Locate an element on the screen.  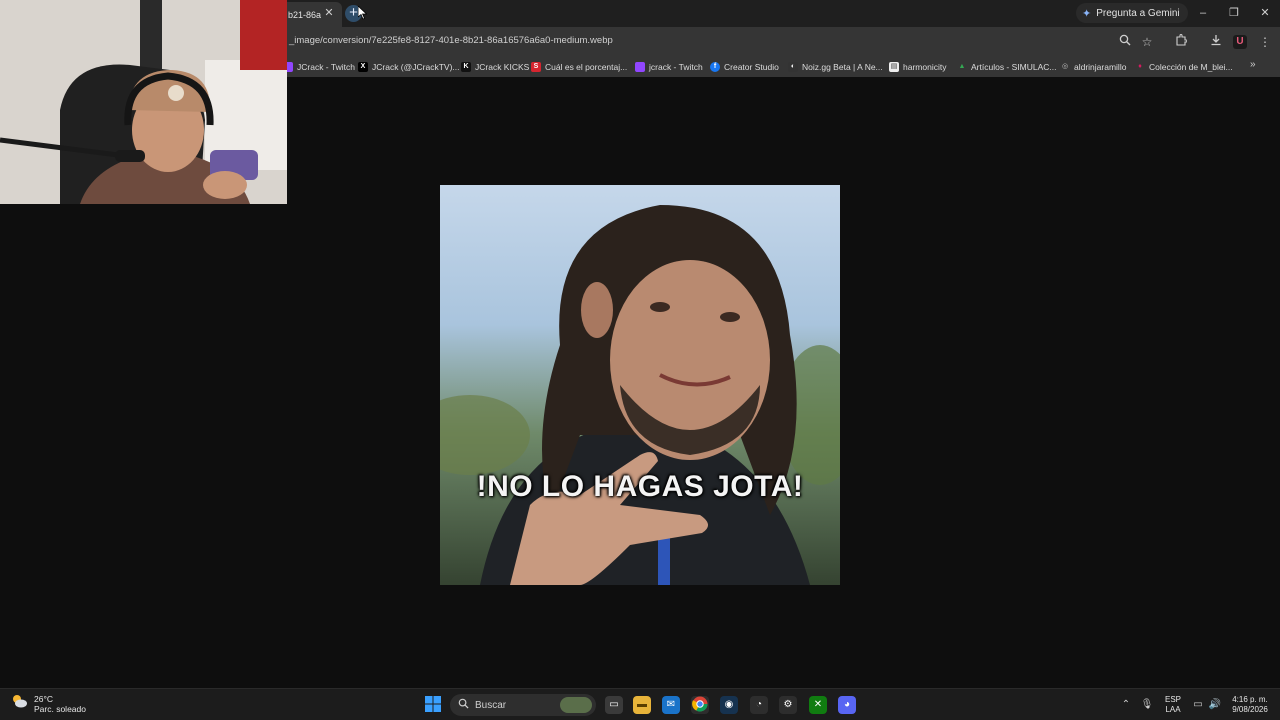
twitch-icon is located at coordinates (640, 67).